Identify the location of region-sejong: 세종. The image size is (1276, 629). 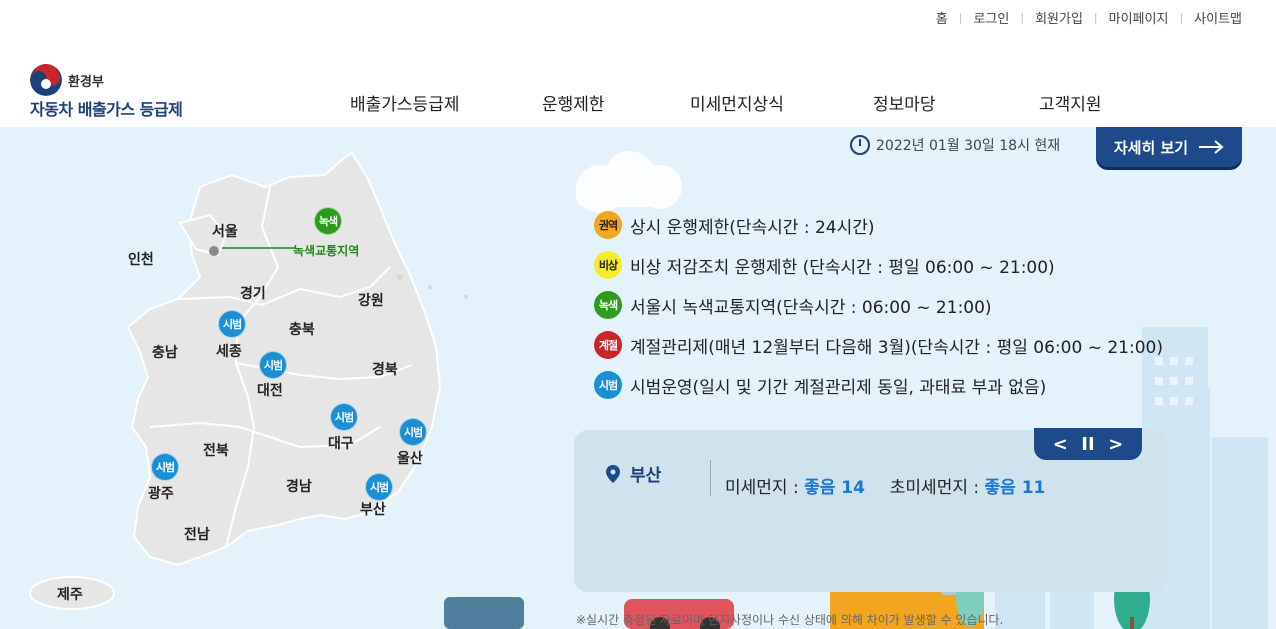
(229, 352).